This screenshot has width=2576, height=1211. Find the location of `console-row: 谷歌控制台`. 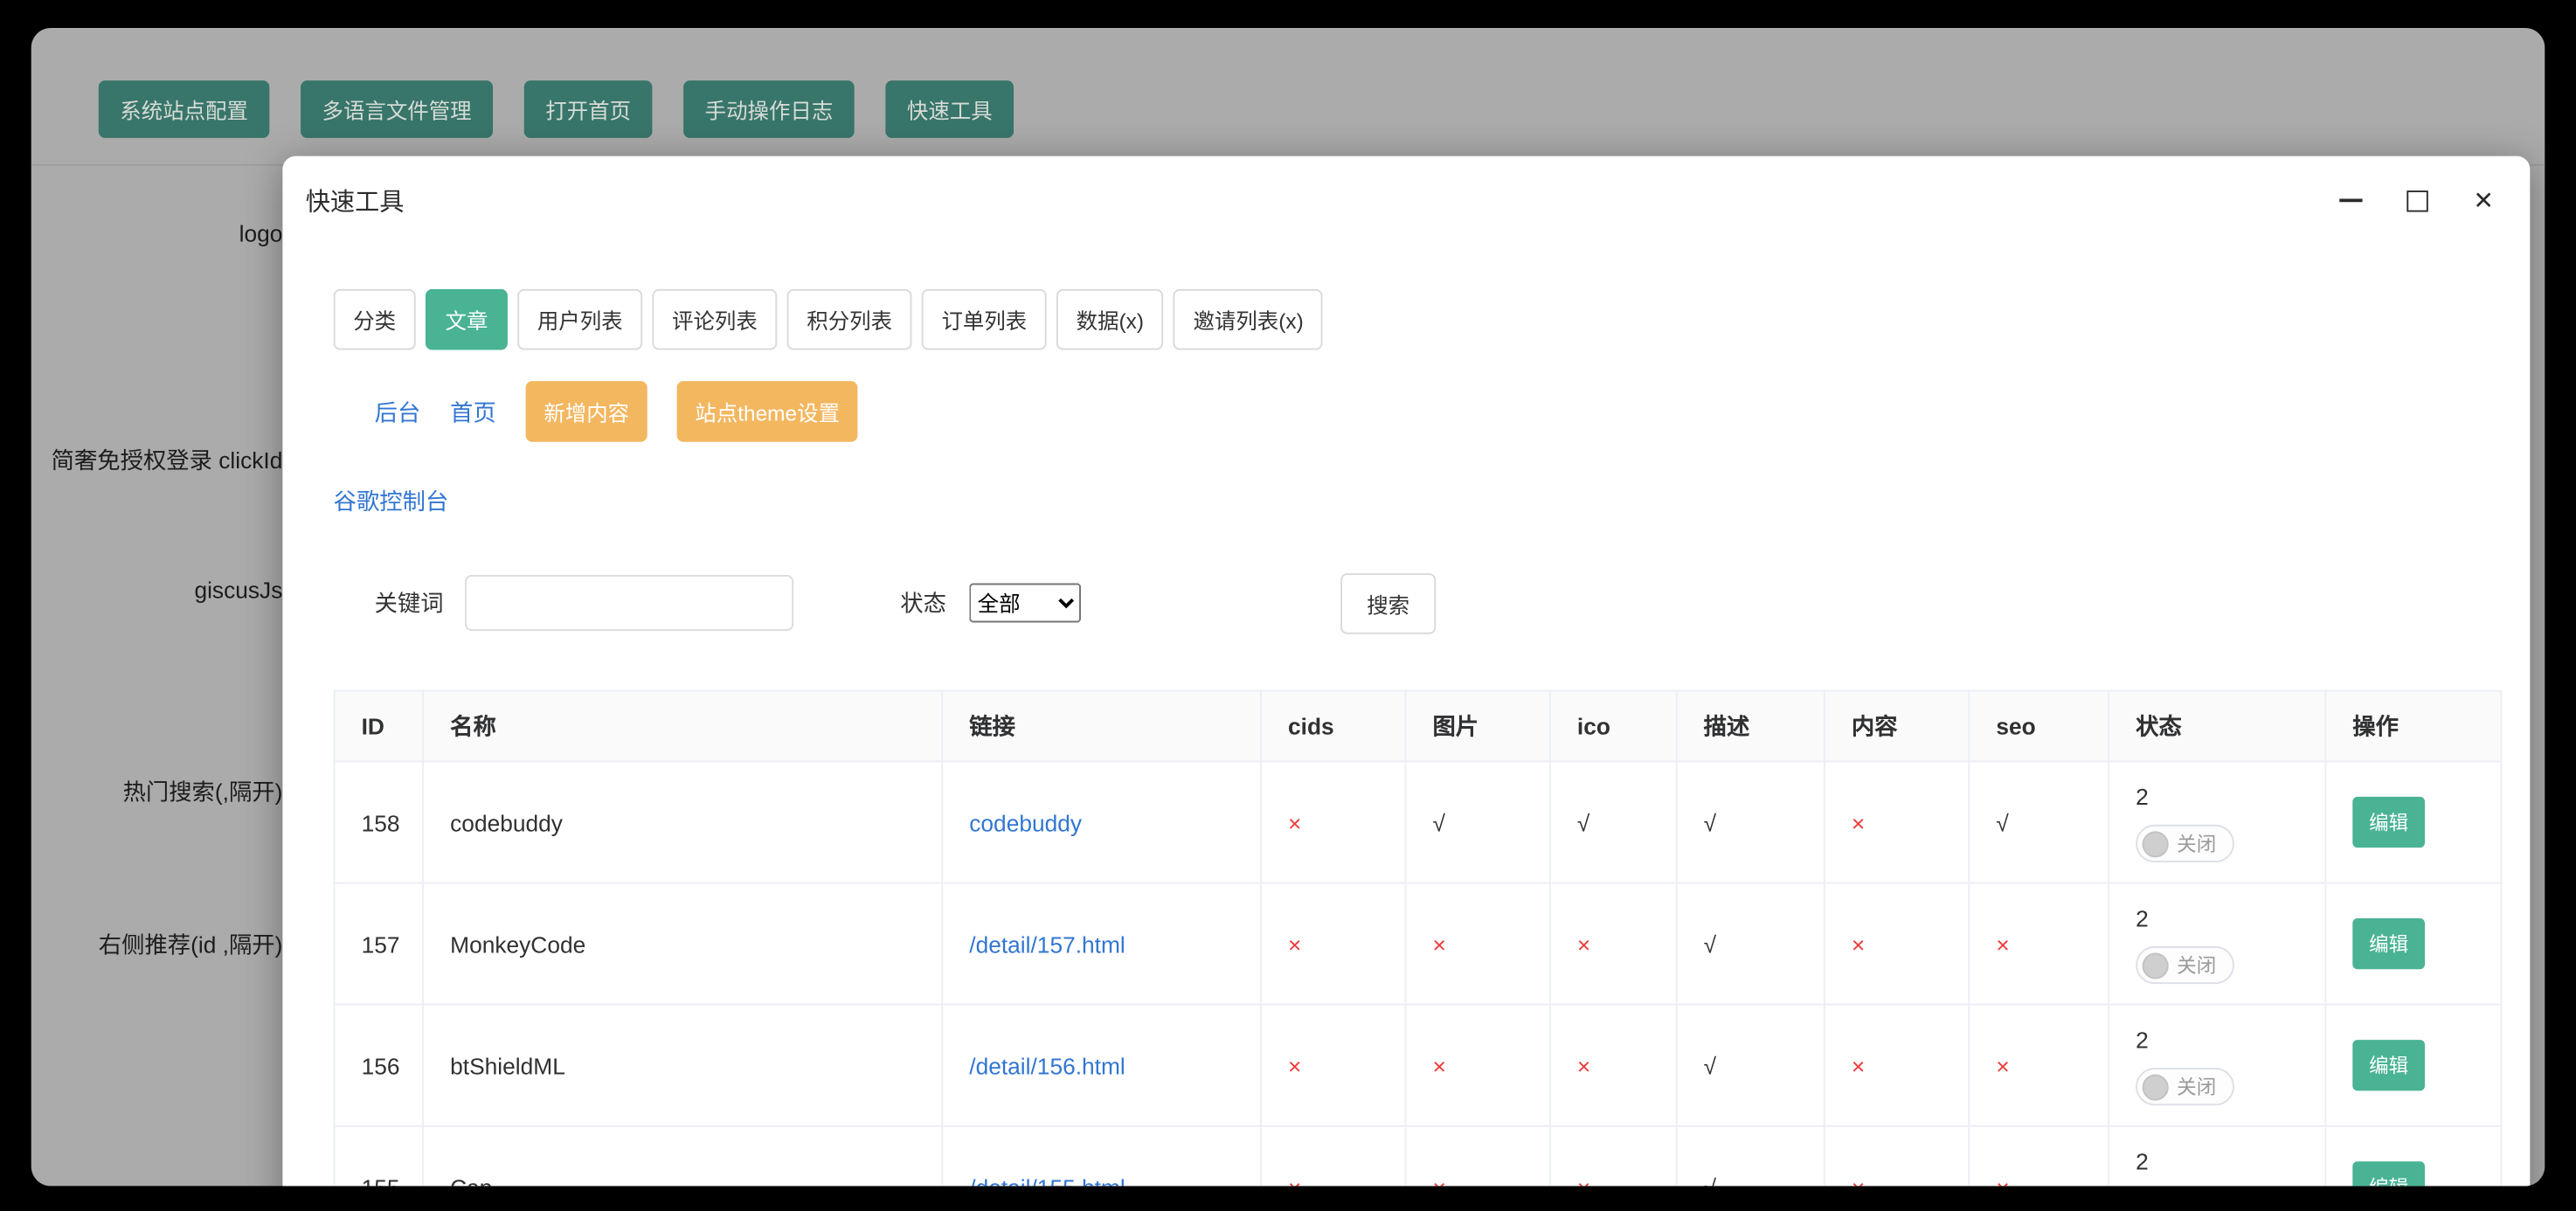

console-row: 谷歌控制台 is located at coordinates (391, 501).